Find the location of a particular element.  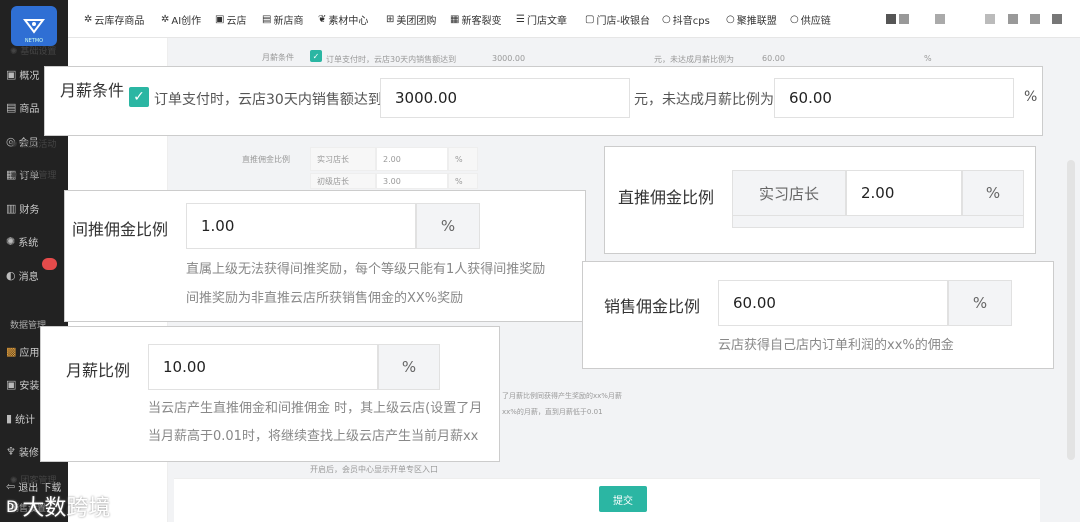

nav-store-article: ☰ 门店文章 is located at coordinates (541, 19).